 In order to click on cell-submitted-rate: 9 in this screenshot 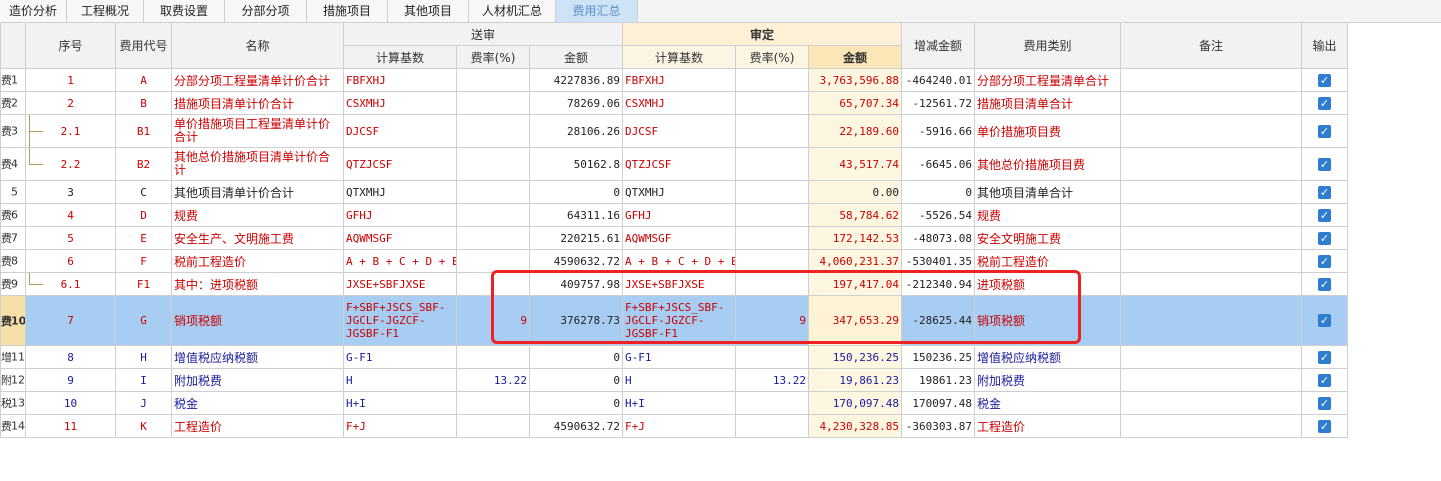, I will do `click(493, 320)`.